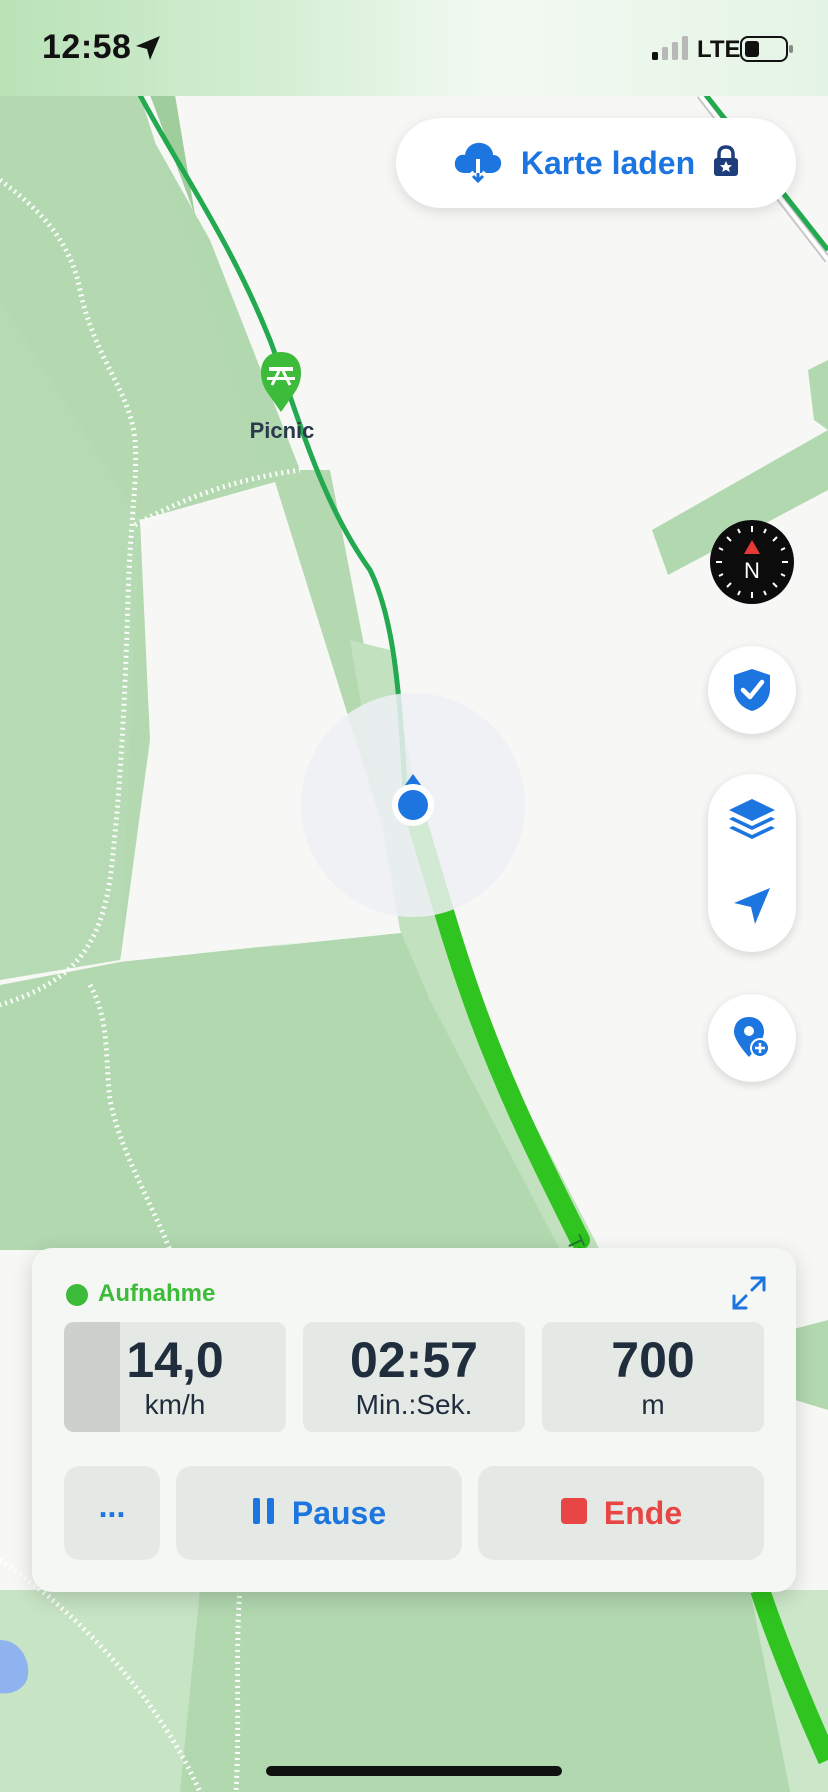 This screenshot has width=828, height=1792. Describe the element at coordinates (148, 50) in the screenshot. I see `location-arrow-icon` at that location.